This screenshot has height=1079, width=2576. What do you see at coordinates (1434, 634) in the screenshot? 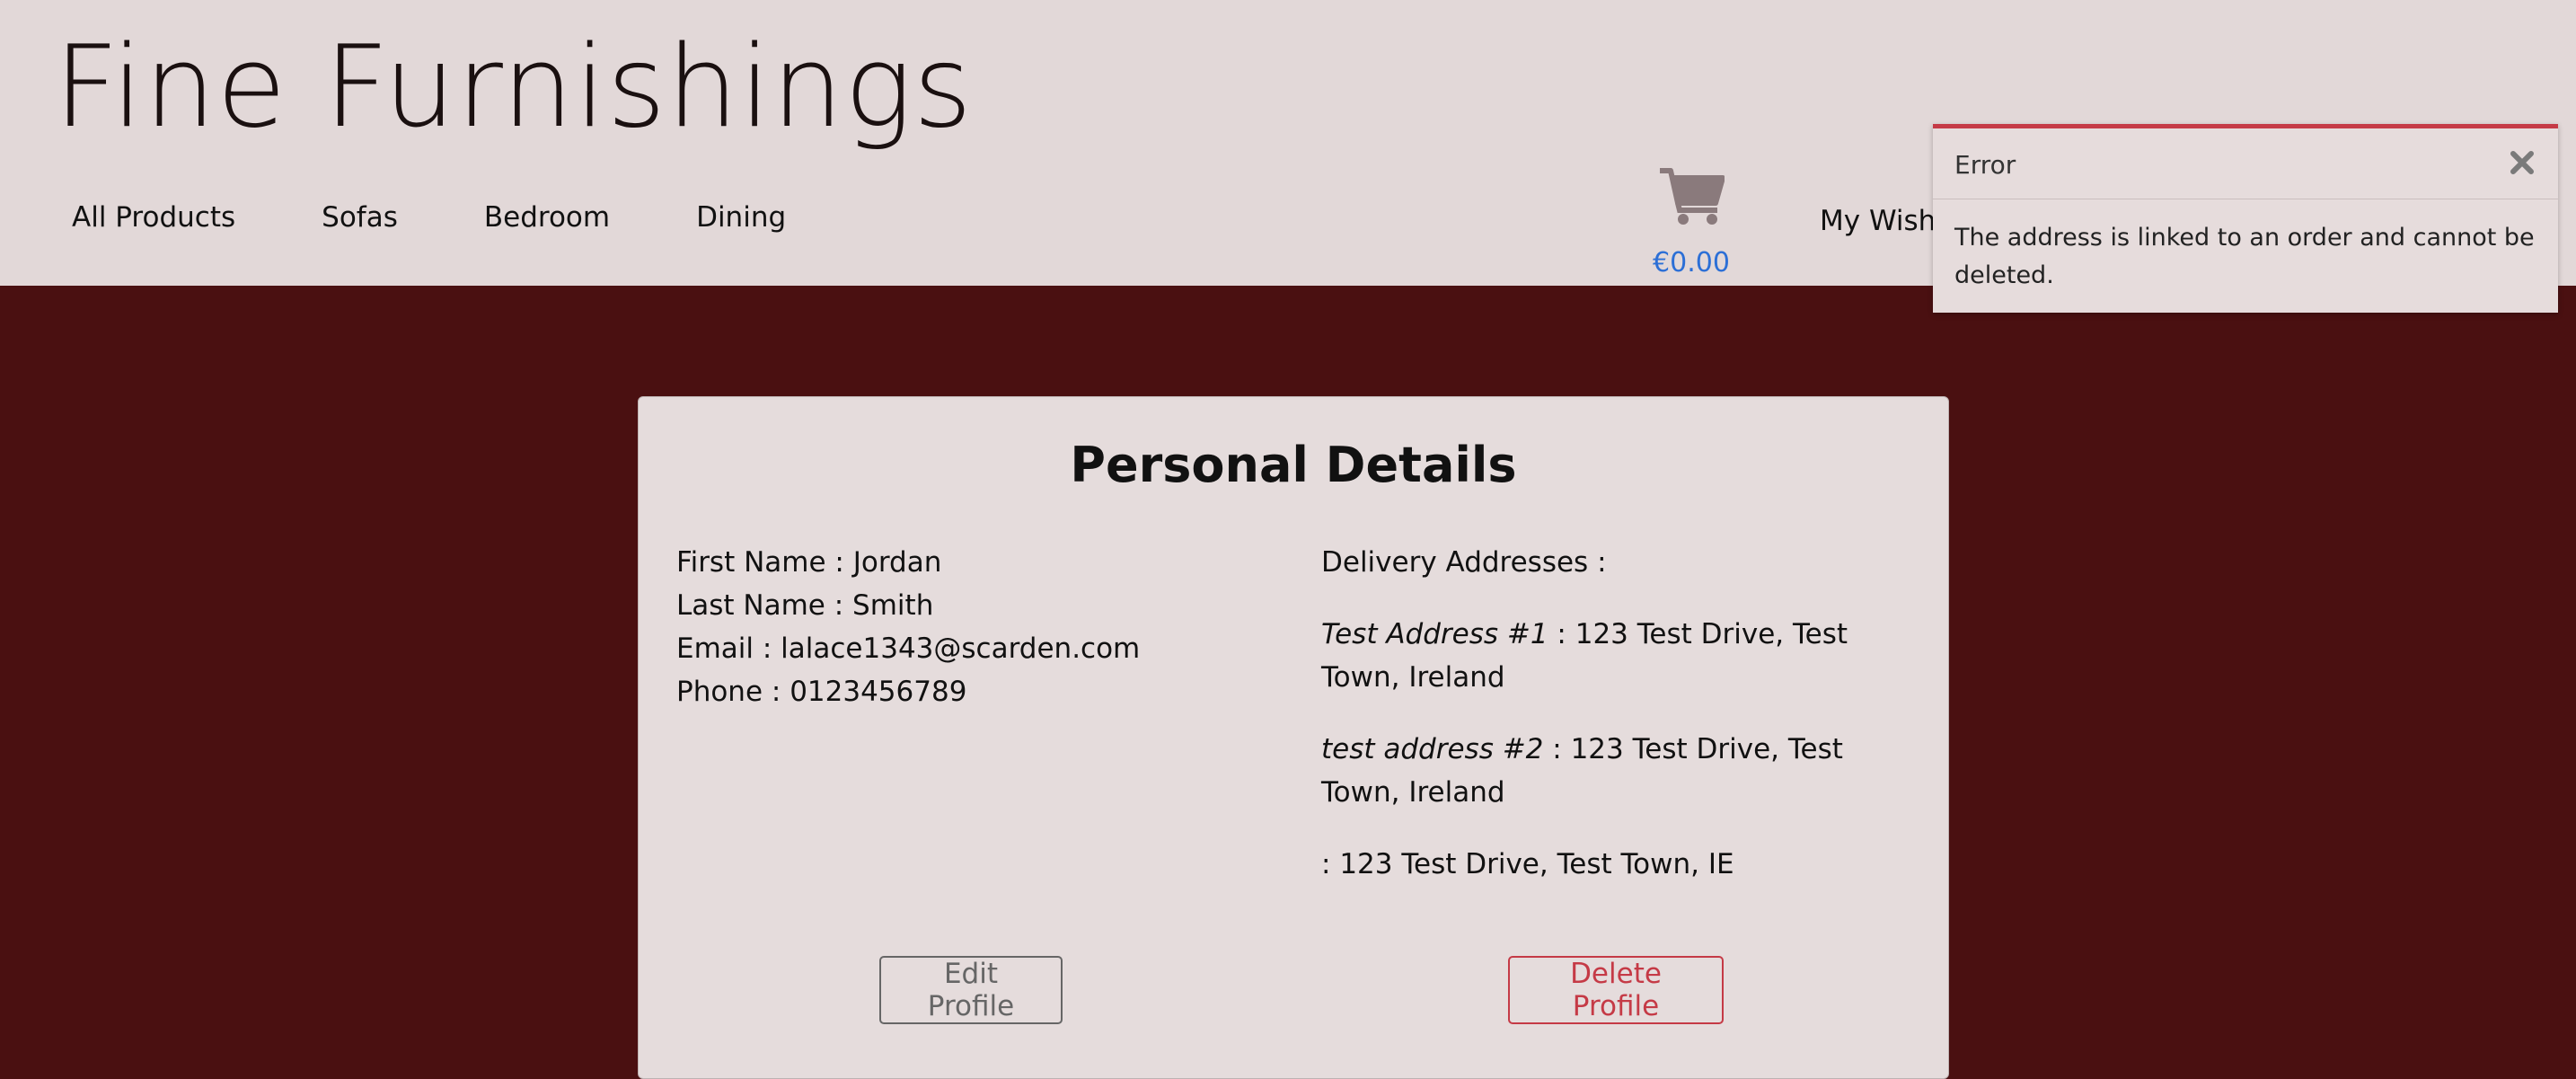
I see `address-name: Test Address #1` at bounding box center [1434, 634].